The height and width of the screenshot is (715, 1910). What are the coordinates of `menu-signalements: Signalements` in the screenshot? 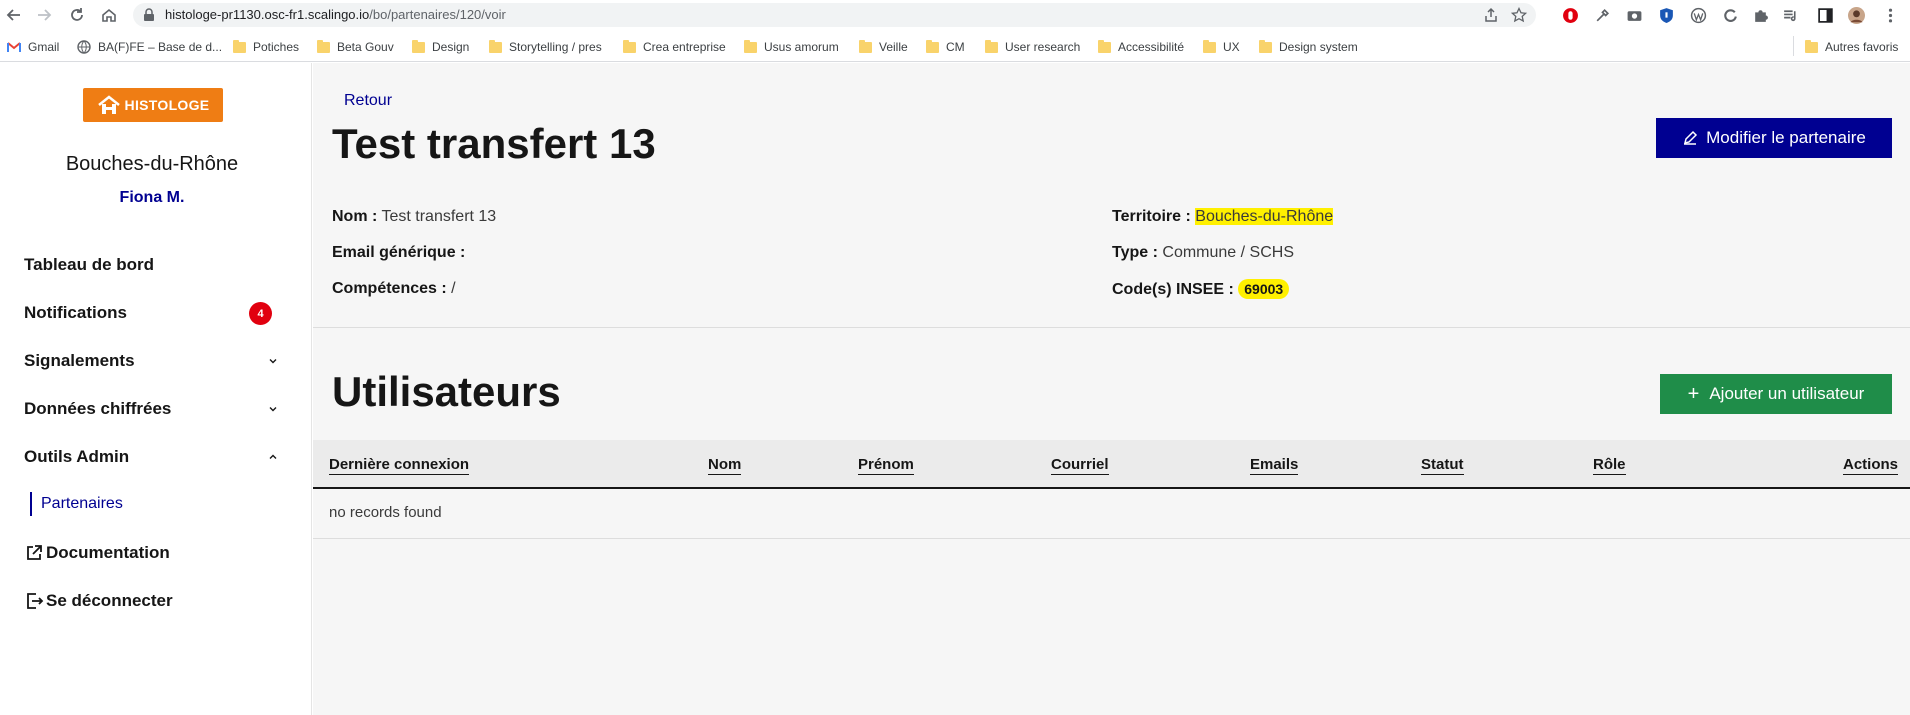 It's located at (151, 361).